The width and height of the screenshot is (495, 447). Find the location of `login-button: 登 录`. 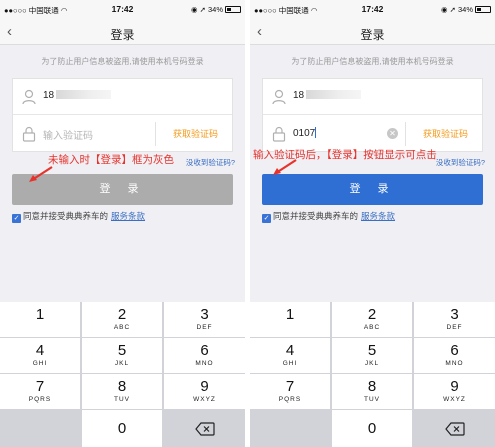

login-button: 登 录 is located at coordinates (372, 189).